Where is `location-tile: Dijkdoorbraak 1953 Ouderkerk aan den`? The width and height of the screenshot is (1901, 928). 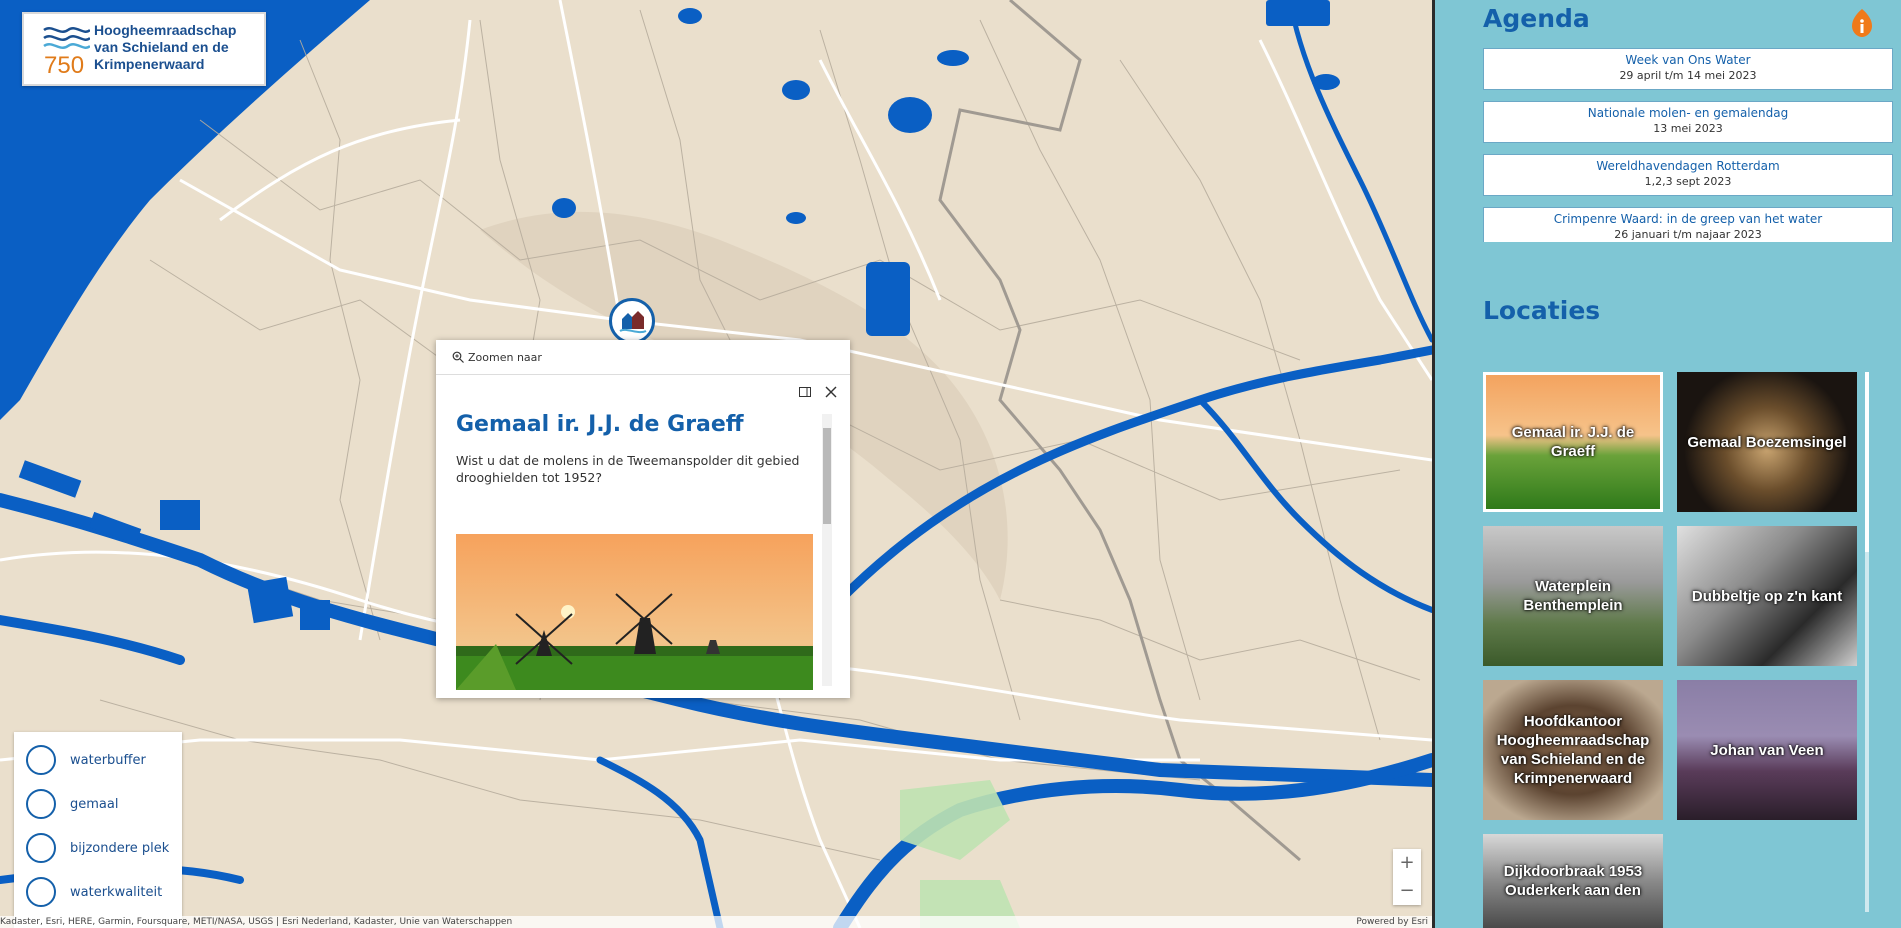
location-tile: Dijkdoorbraak 1953 Ouderkerk aan den is located at coordinates (1573, 881).